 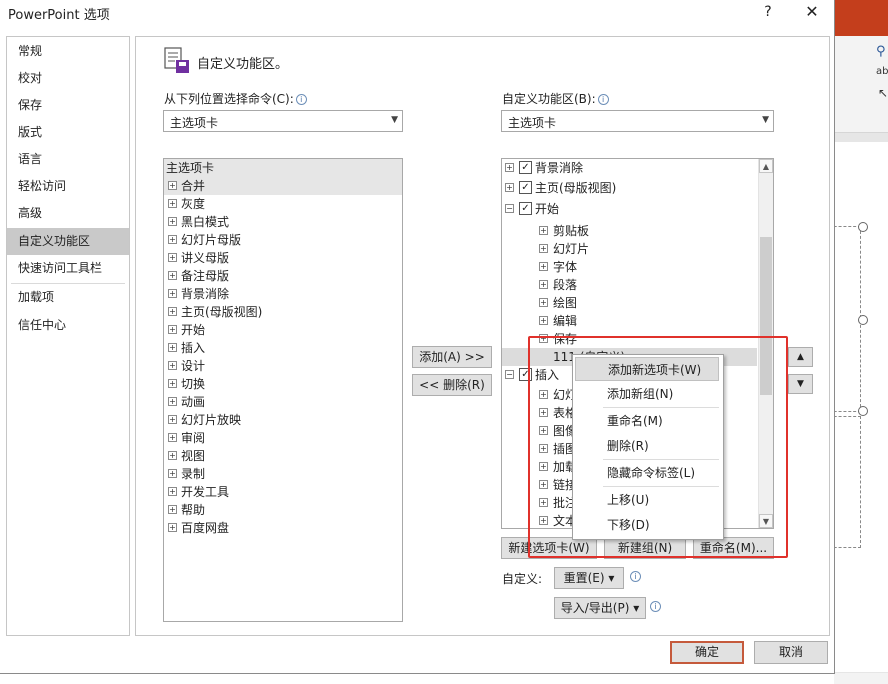 I want to click on list-item: + 黑白模式, so click(x=283, y=222).